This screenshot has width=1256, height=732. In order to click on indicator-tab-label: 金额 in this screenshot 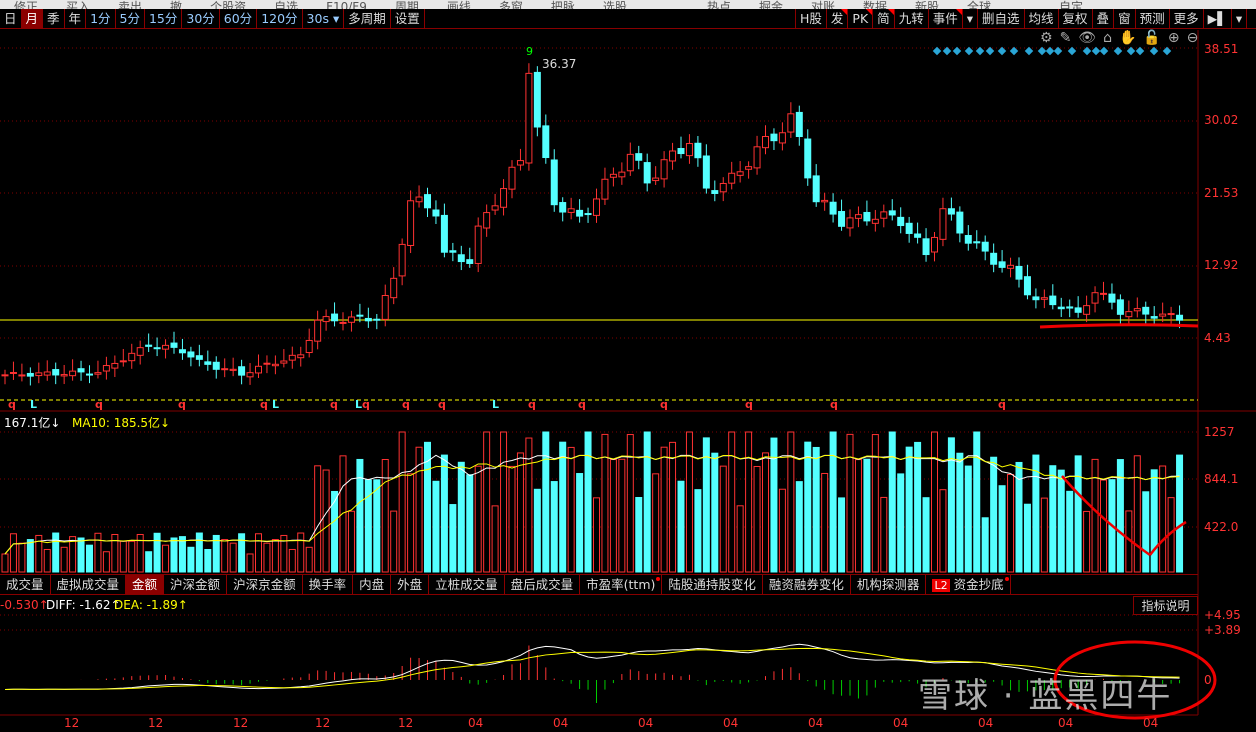, I will do `click(145, 584)`.